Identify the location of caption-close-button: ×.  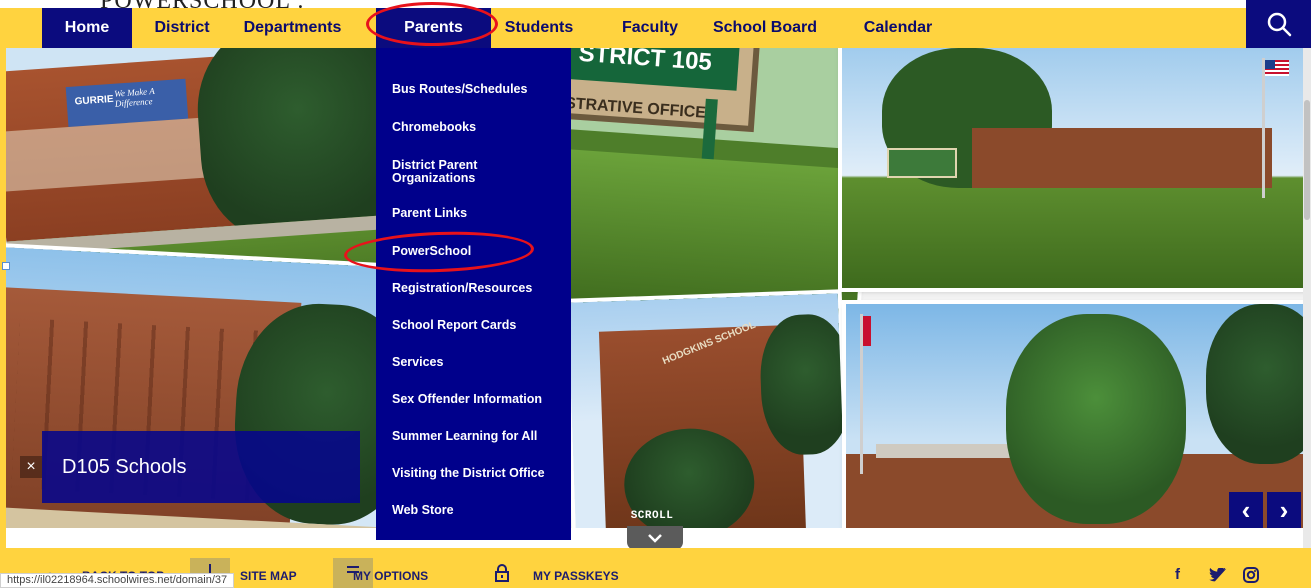
(31, 467).